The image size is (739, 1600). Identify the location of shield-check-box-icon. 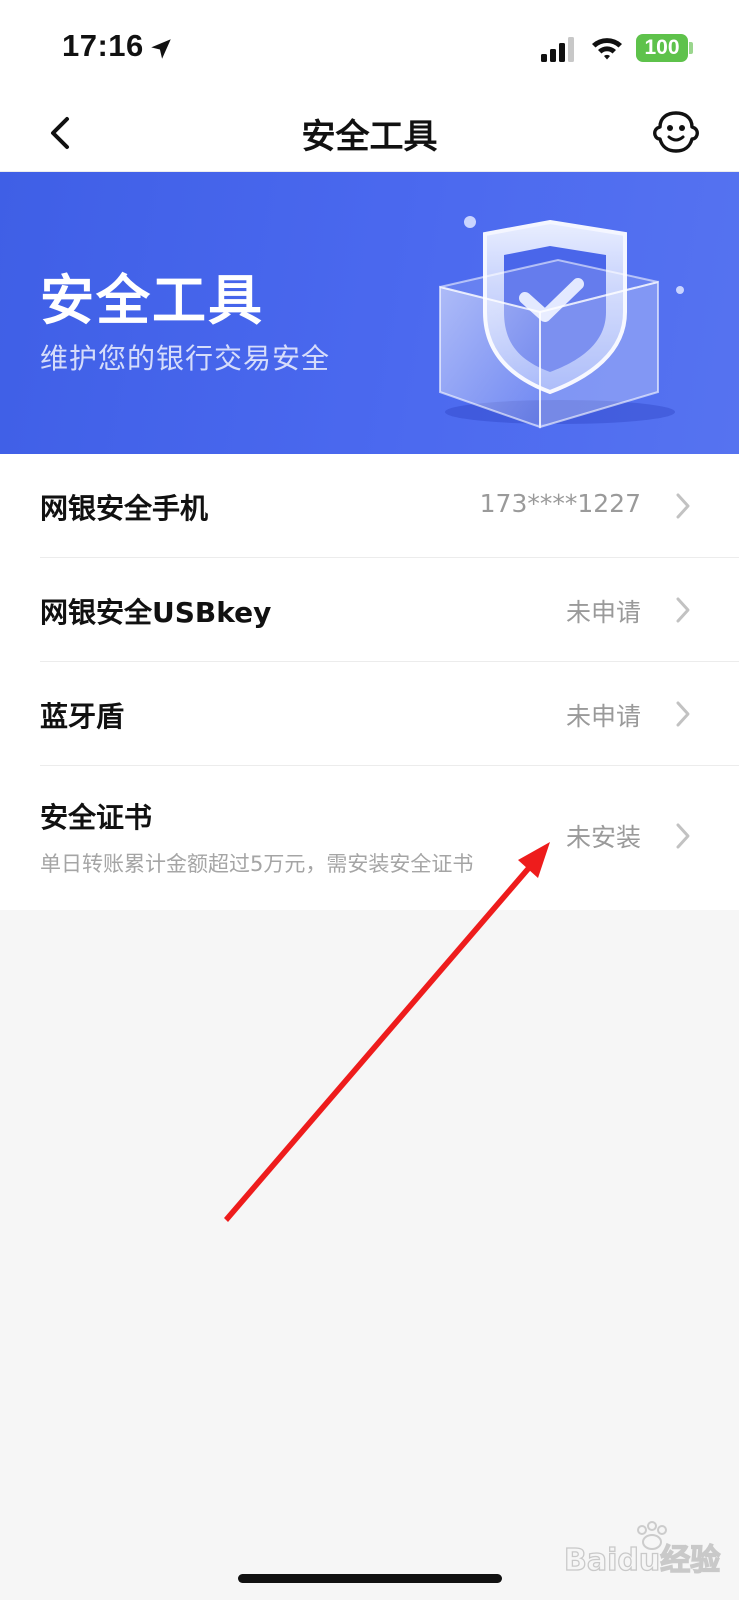
(561, 322).